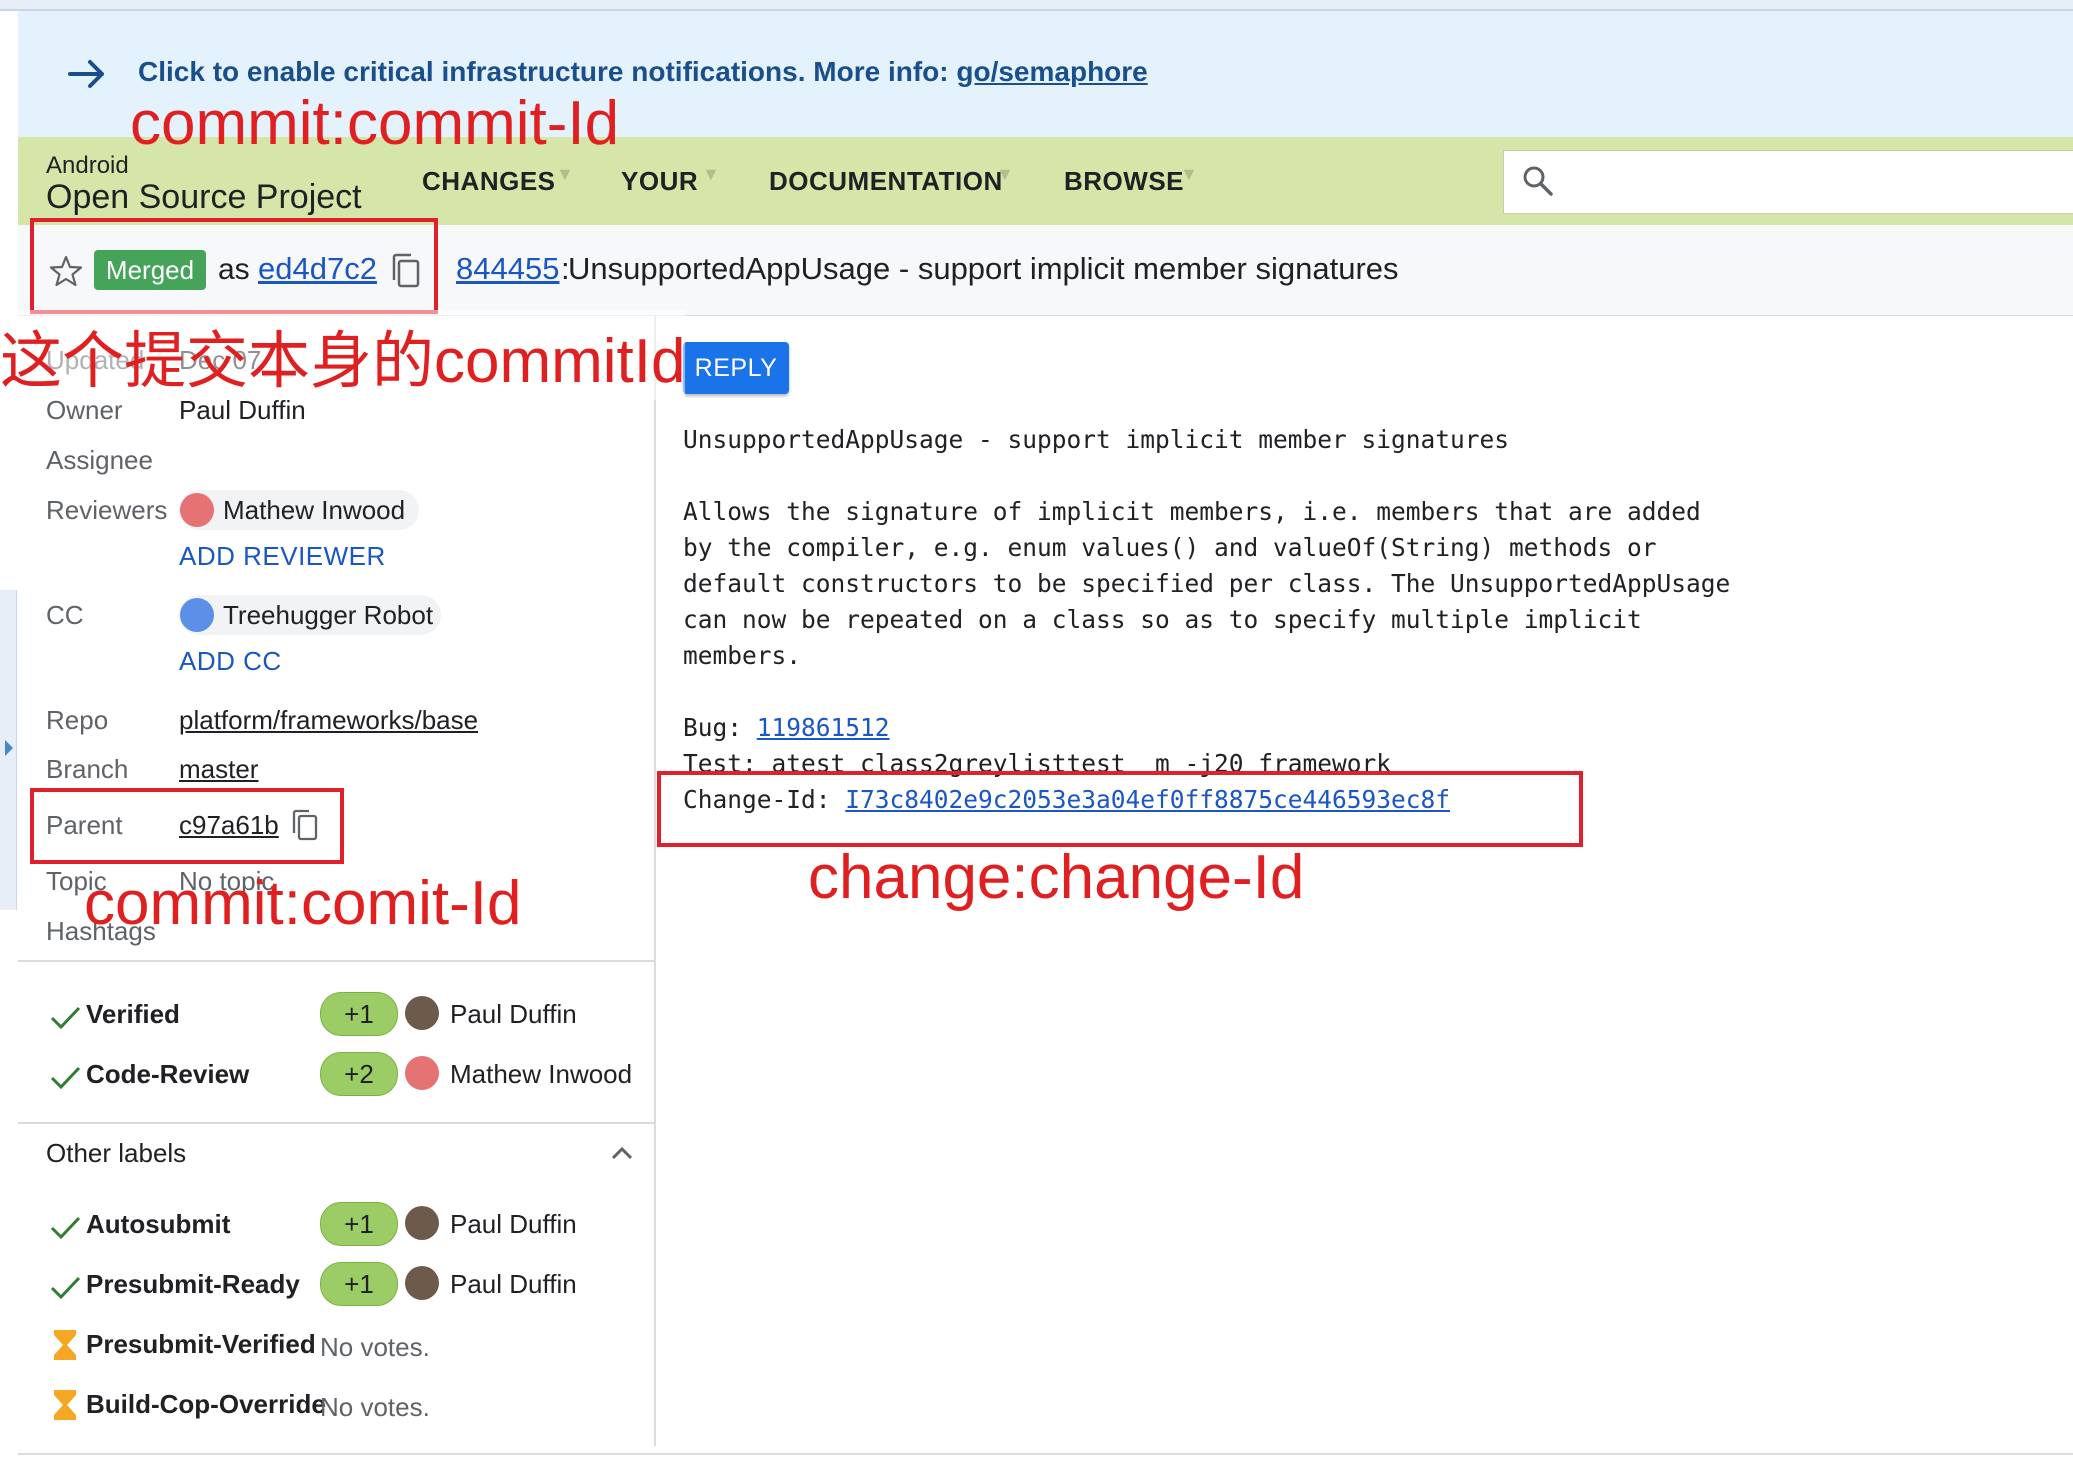 Image resolution: width=2073 pixels, height=1461 pixels. I want to click on annotation-text: change:change-Id, so click(1056, 877).